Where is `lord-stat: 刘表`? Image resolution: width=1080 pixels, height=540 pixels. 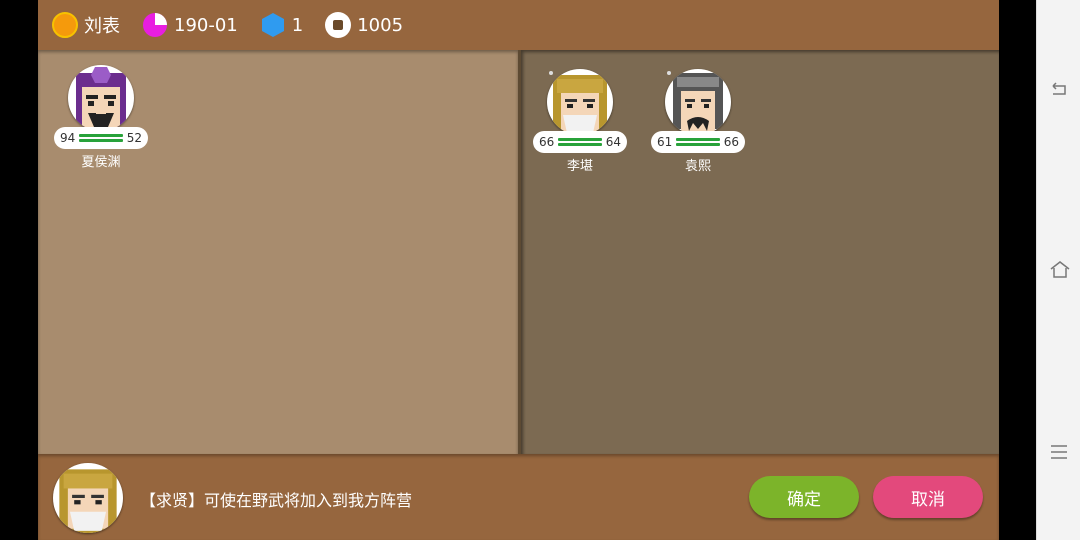
lord-stat: 刘表 is located at coordinates (86, 25).